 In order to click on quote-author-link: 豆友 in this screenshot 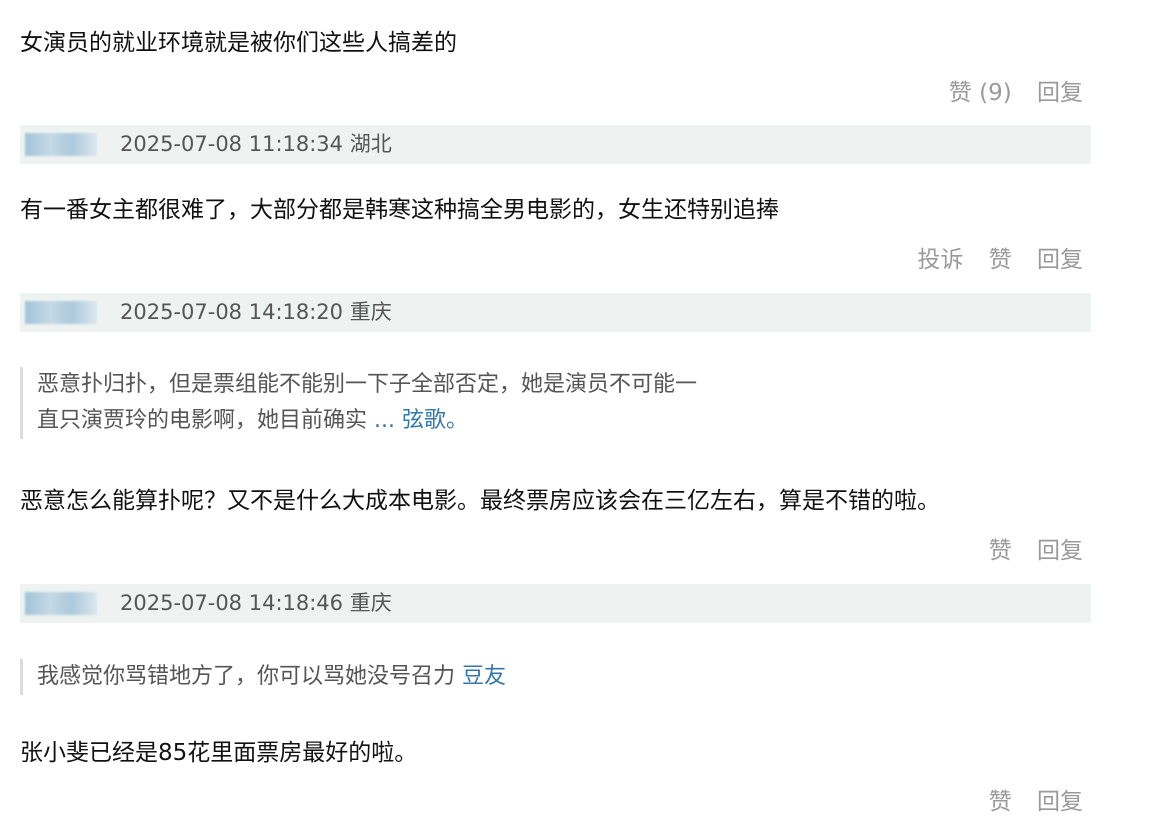, I will do `click(484, 676)`.